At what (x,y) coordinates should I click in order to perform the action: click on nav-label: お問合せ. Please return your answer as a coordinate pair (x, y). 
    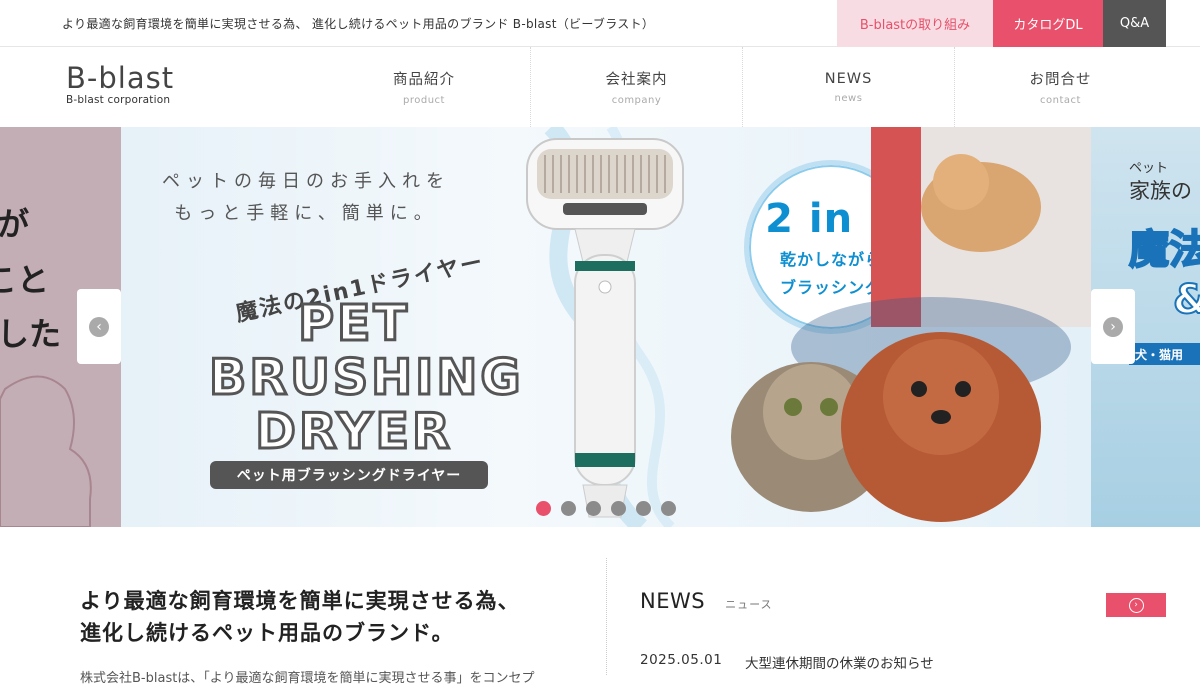
    Looking at the image, I should click on (1060, 80).